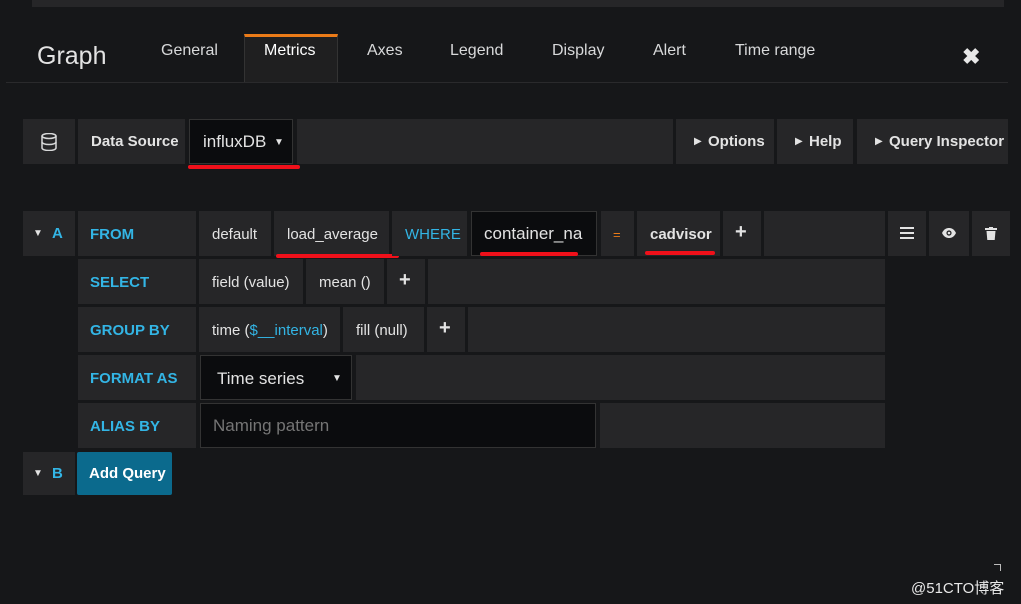  What do you see at coordinates (286, 330) in the screenshot?
I see `time-variable: $__interval` at bounding box center [286, 330].